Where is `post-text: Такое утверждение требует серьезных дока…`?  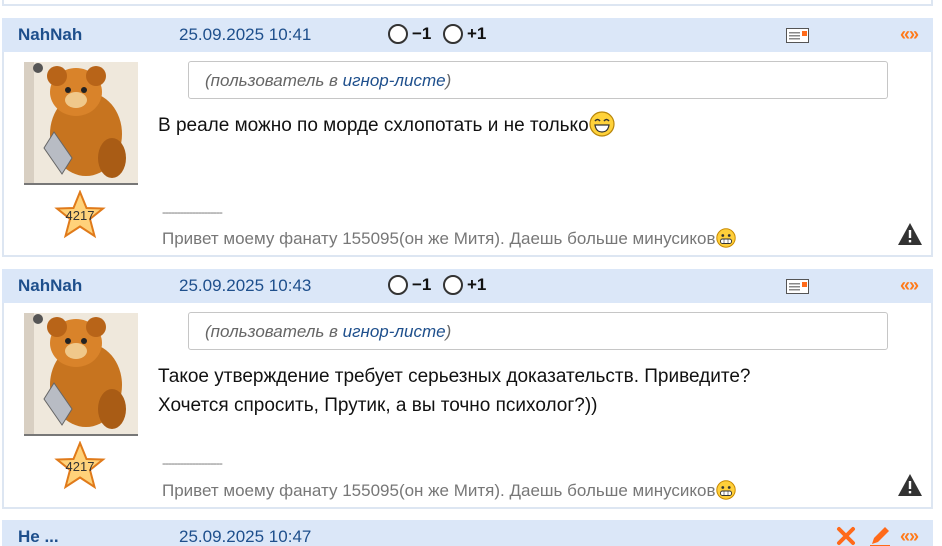 post-text: Такое утверждение требует серьезных дока… is located at coordinates (454, 391).